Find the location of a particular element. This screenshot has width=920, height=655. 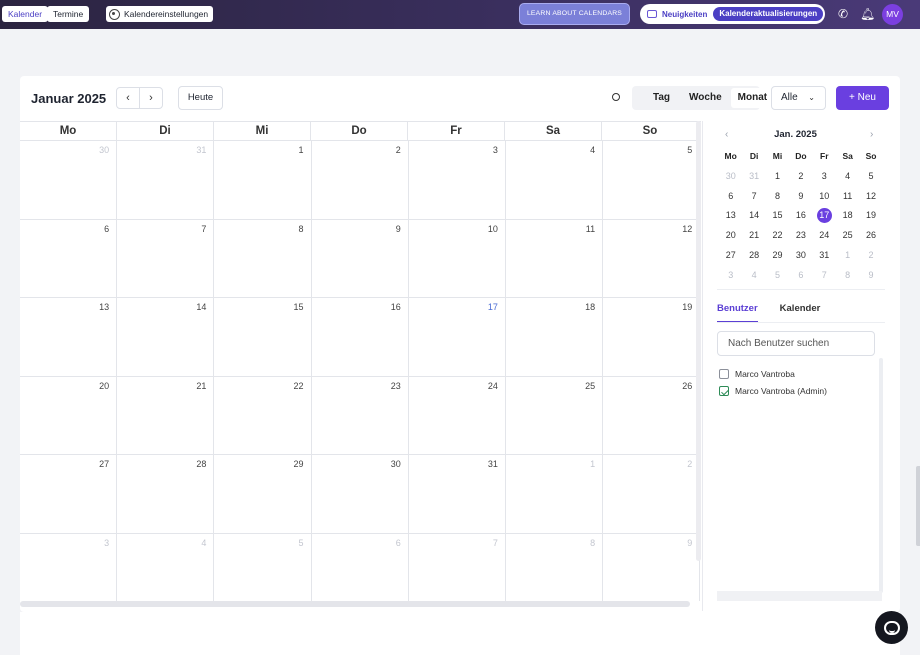

mini-day: 24 is located at coordinates (824, 236).